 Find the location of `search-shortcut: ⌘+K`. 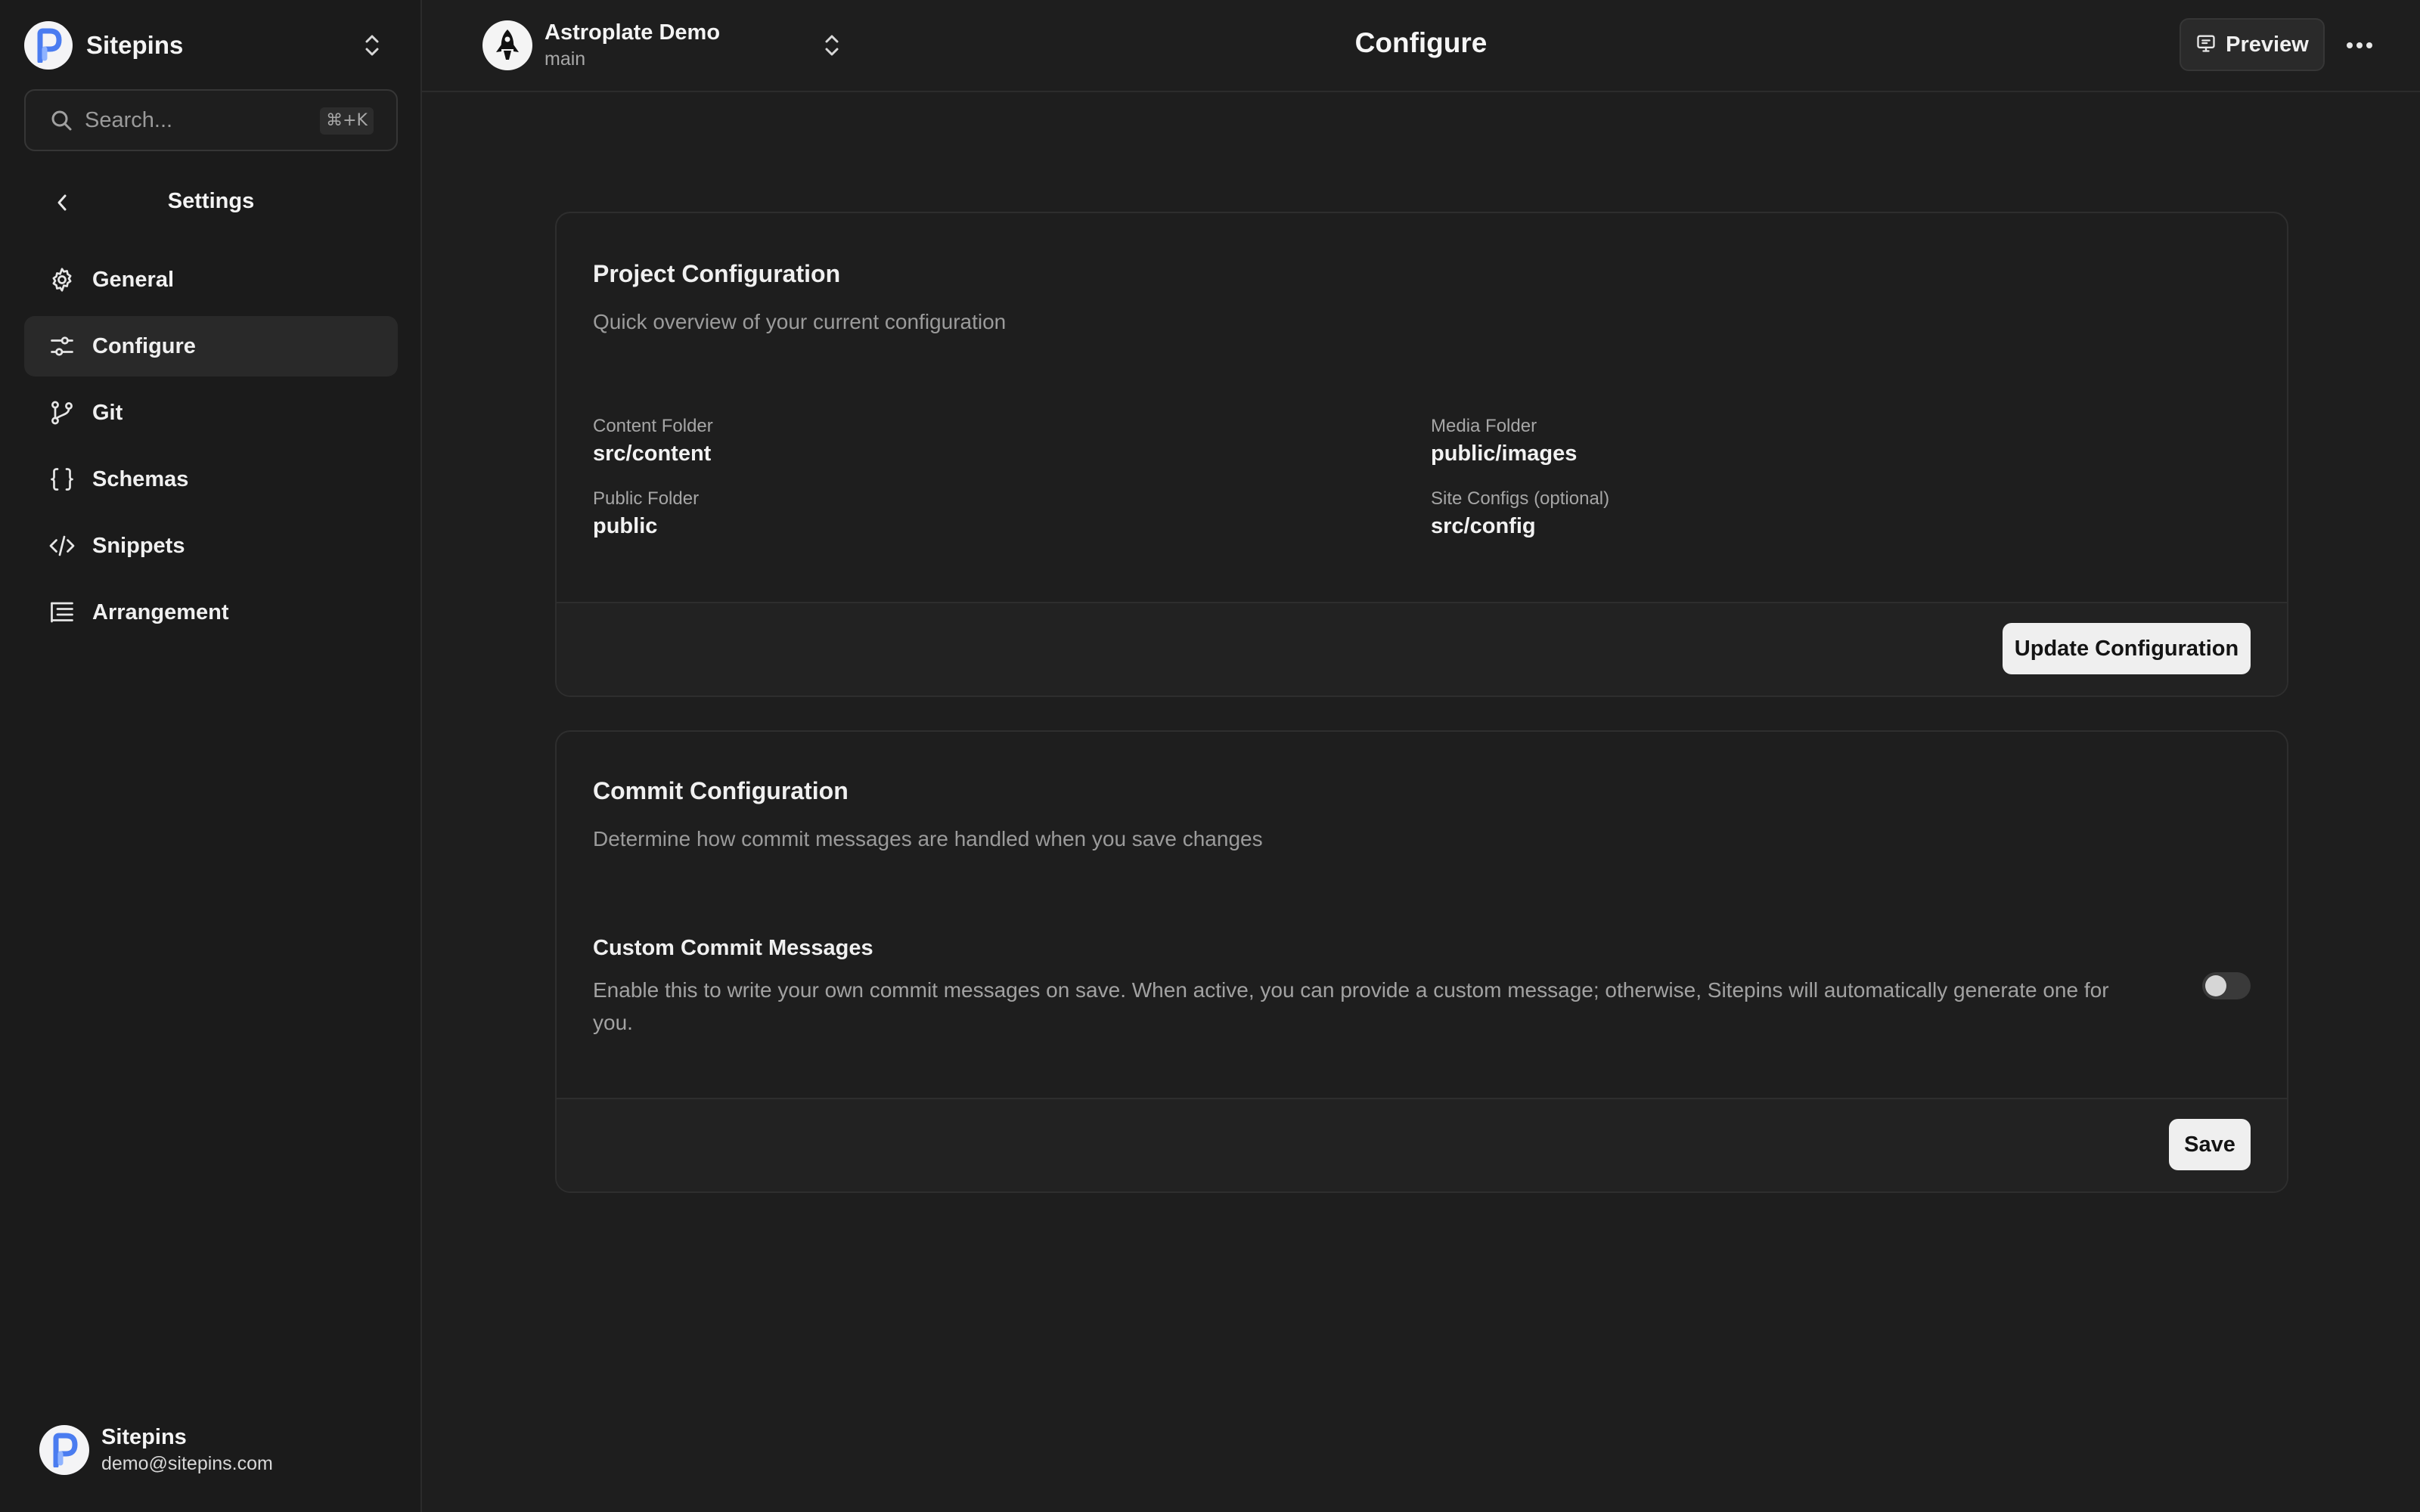

search-shortcut: ⌘+K is located at coordinates (347, 121).